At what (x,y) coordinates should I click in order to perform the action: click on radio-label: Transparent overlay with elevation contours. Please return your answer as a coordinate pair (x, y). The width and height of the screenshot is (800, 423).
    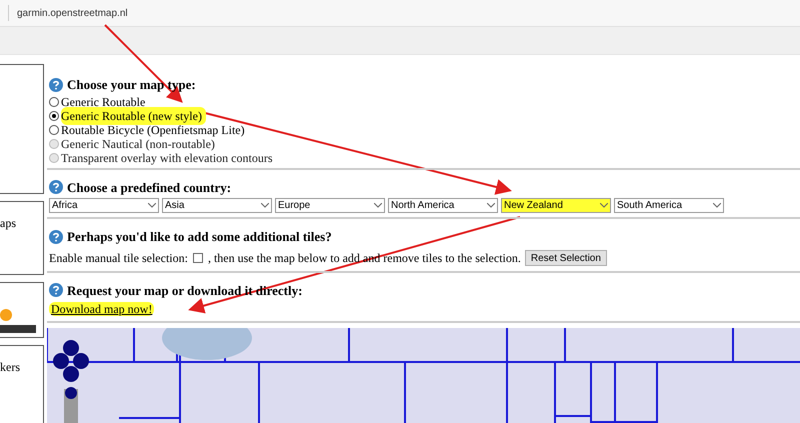
    Looking at the image, I should click on (167, 158).